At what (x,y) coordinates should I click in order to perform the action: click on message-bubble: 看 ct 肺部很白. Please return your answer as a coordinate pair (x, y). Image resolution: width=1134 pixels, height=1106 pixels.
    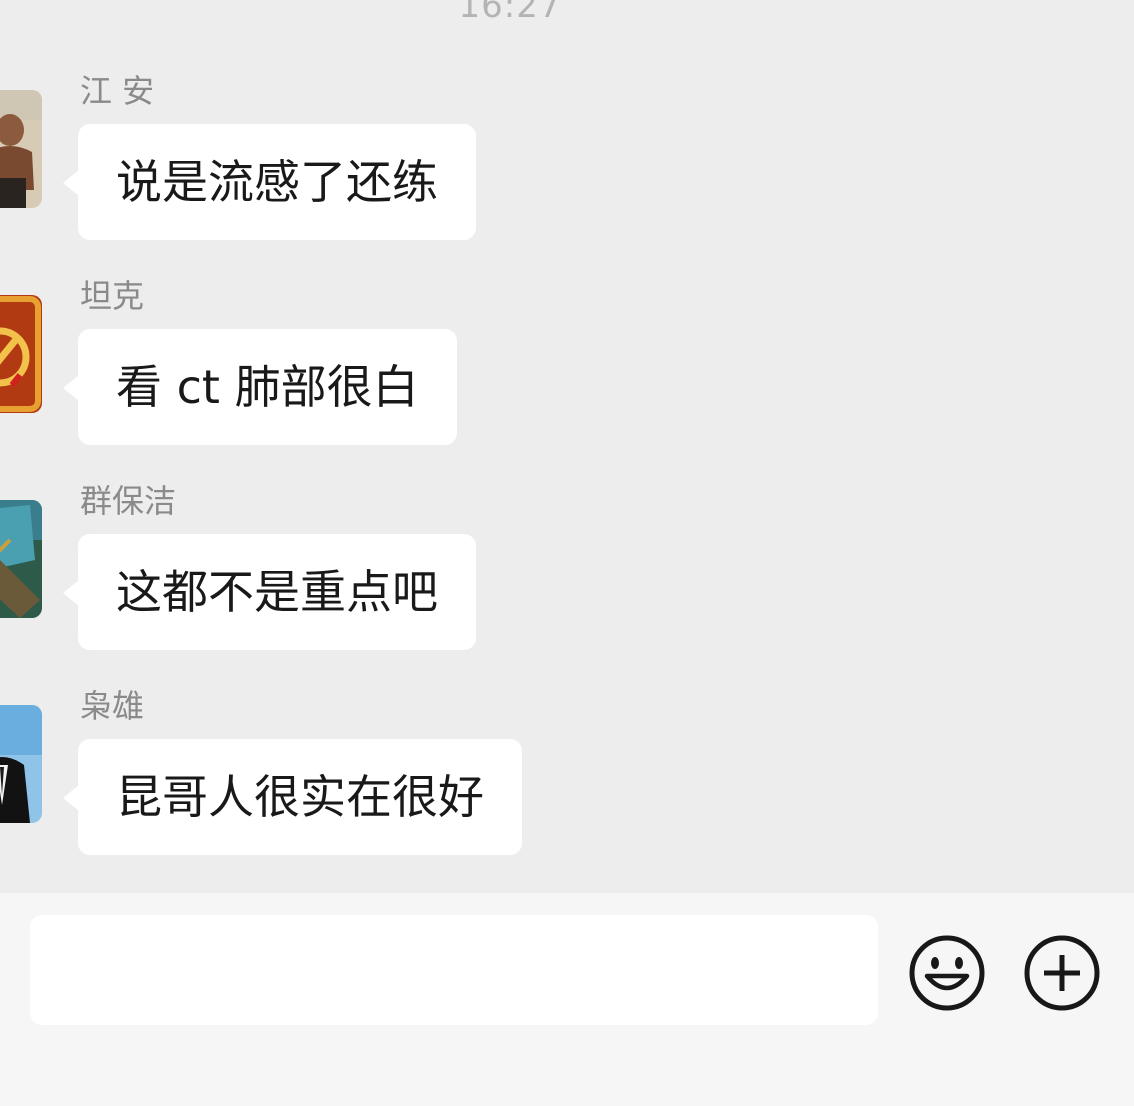
    Looking at the image, I should click on (267, 387).